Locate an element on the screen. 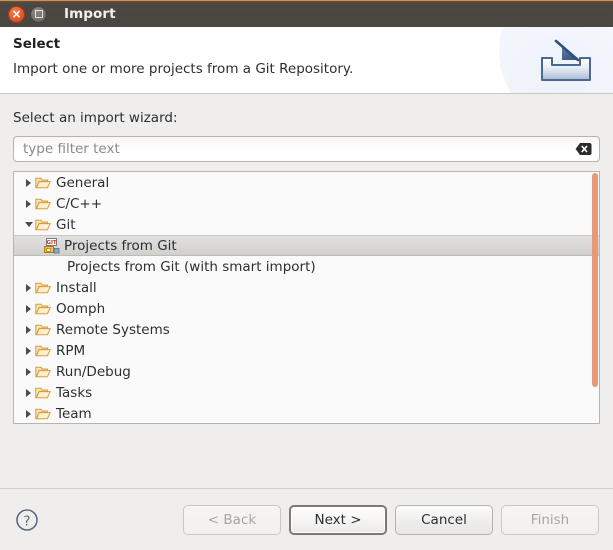 The image size is (613, 550). tree-item-label: Remote Systems is located at coordinates (113, 329).